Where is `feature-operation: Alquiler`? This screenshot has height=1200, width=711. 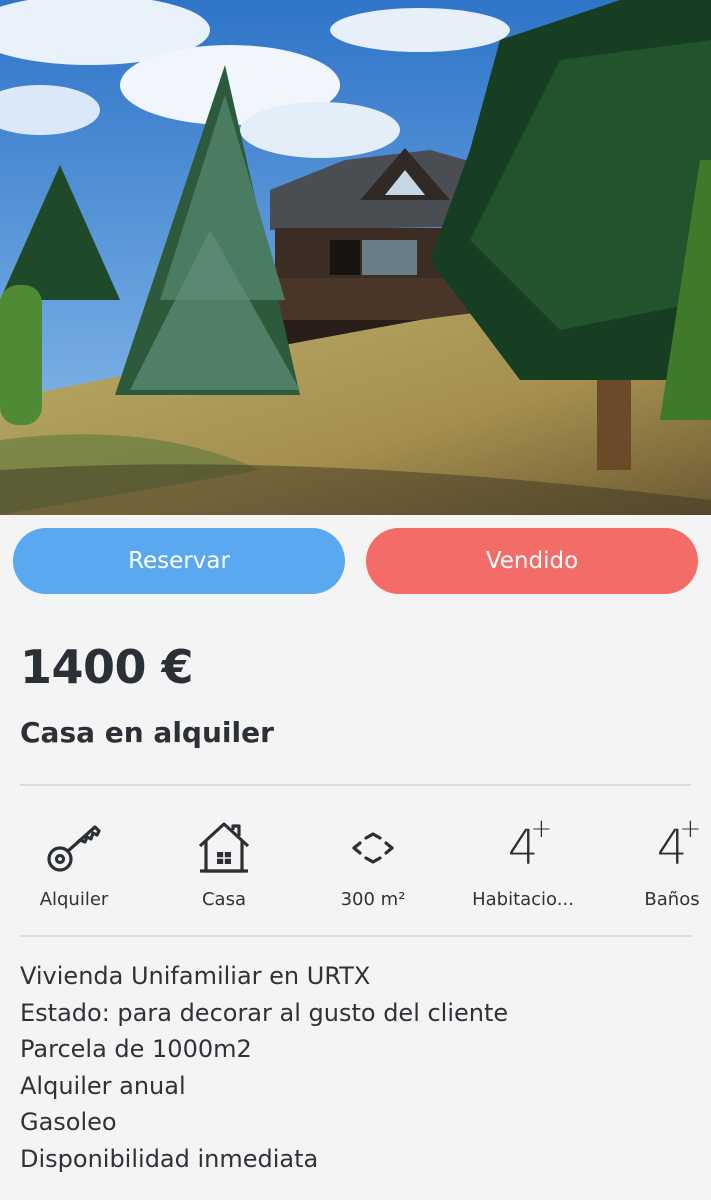 feature-operation: Alquiler is located at coordinates (74, 862).